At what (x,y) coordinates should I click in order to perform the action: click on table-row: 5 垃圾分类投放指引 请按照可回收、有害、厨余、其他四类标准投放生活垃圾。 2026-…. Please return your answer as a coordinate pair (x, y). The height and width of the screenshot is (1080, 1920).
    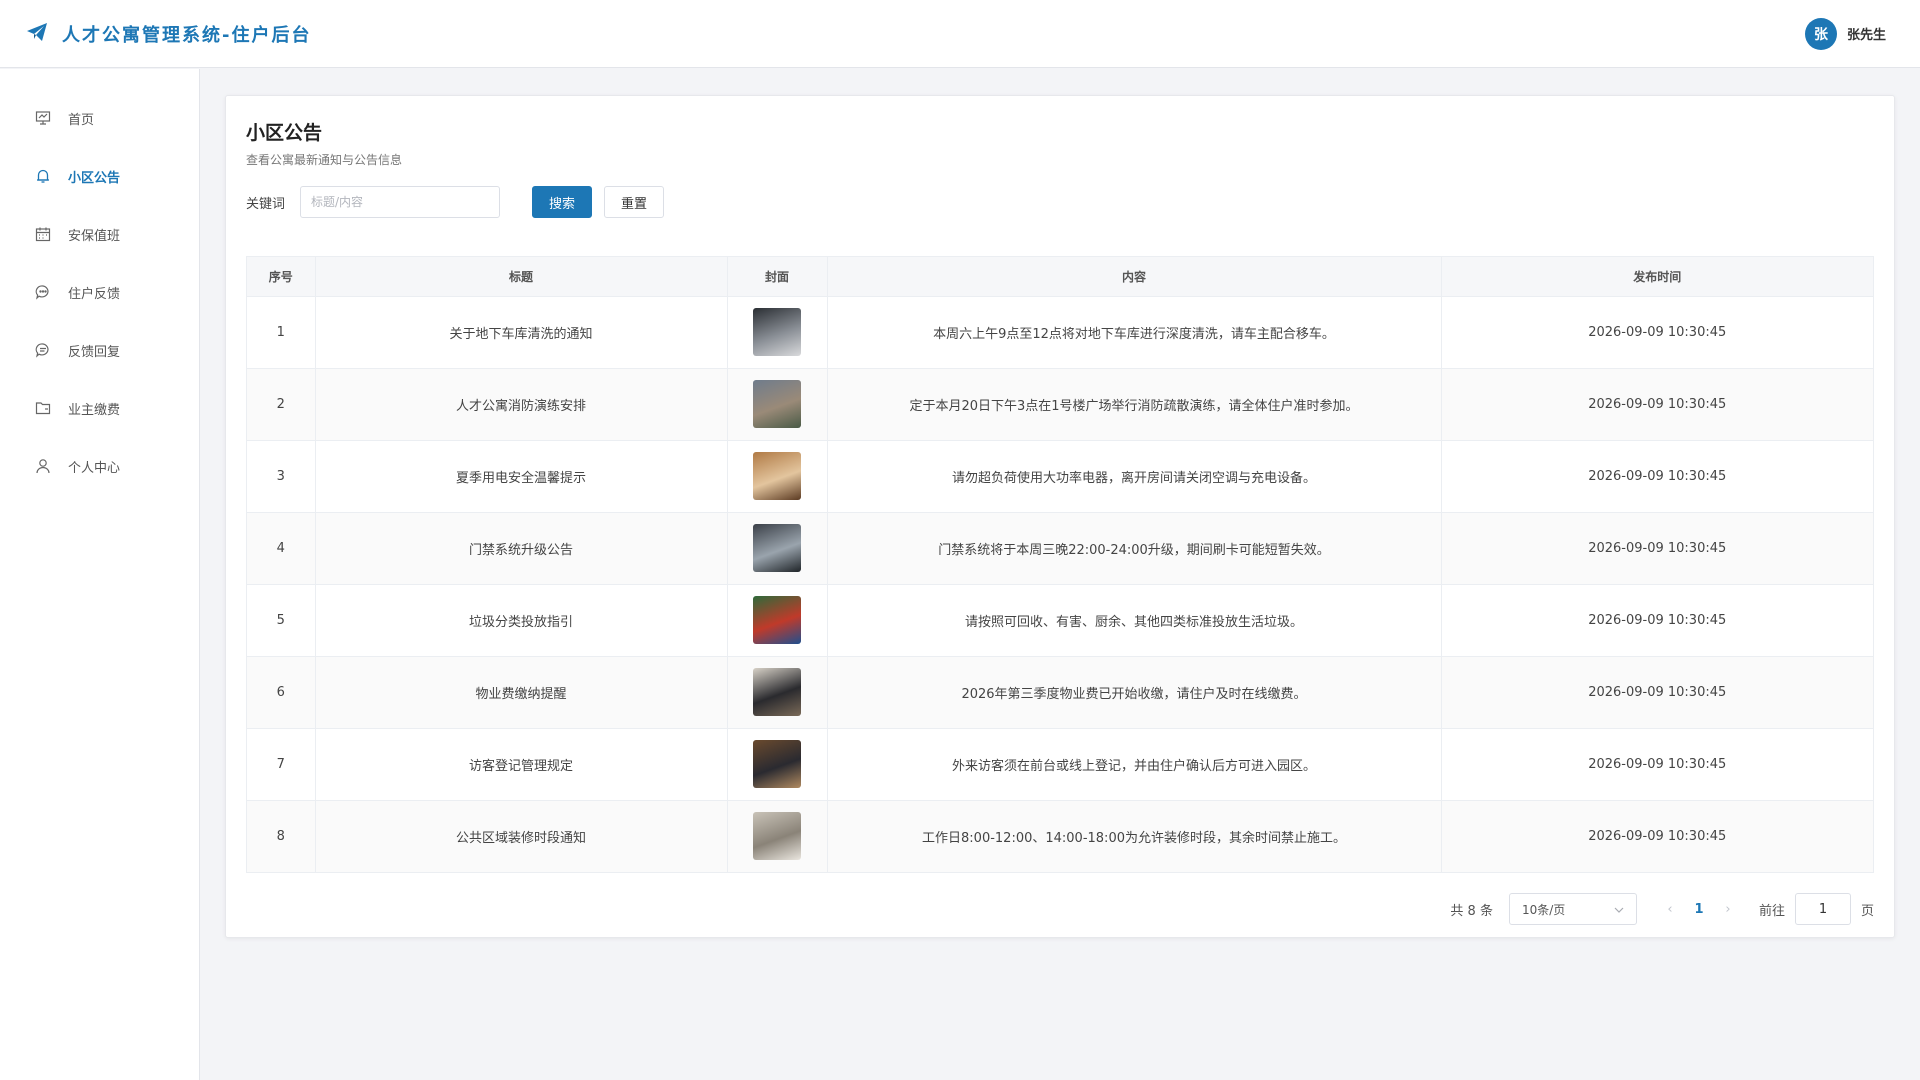
    Looking at the image, I should click on (1060, 620).